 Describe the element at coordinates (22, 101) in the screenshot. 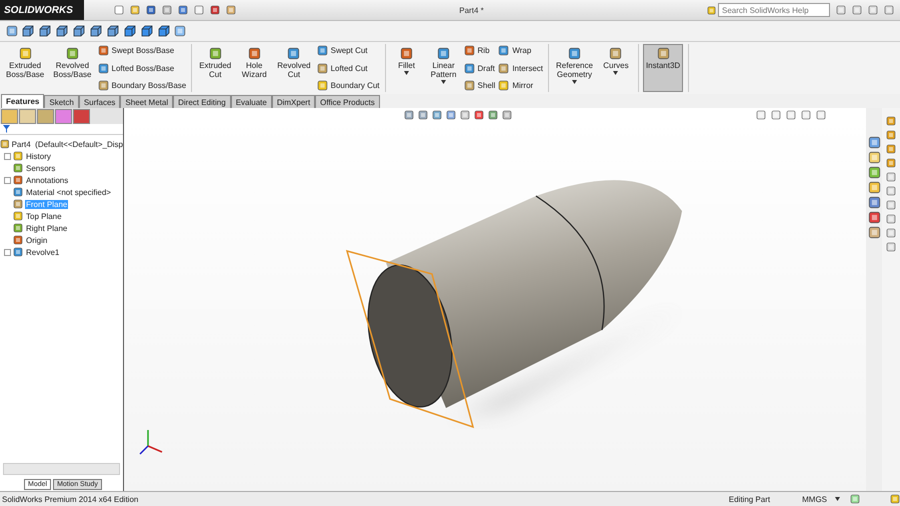

I see `ribbon-tab: Features` at that location.